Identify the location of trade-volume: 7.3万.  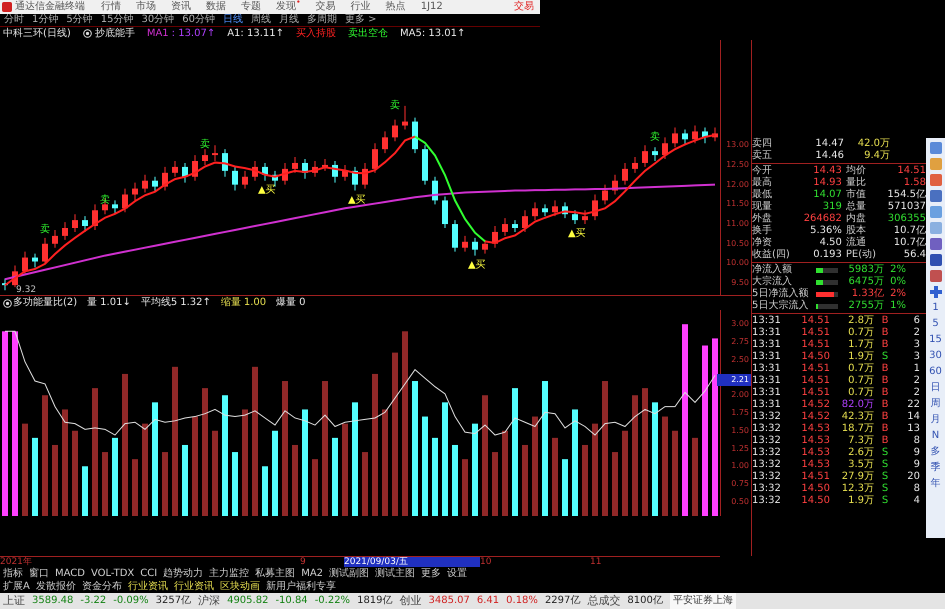
(860, 441).